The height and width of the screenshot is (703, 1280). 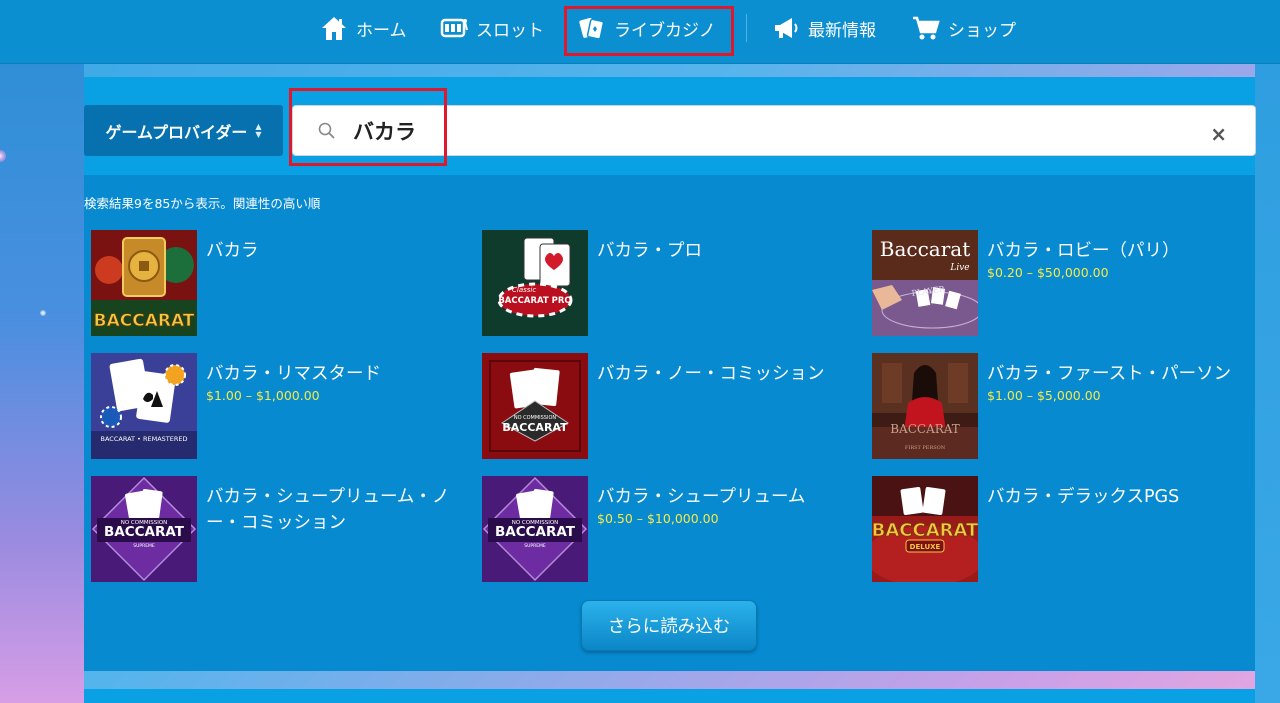 I want to click on sort-arrows-icon: ▲ ▼, so click(x=258, y=130).